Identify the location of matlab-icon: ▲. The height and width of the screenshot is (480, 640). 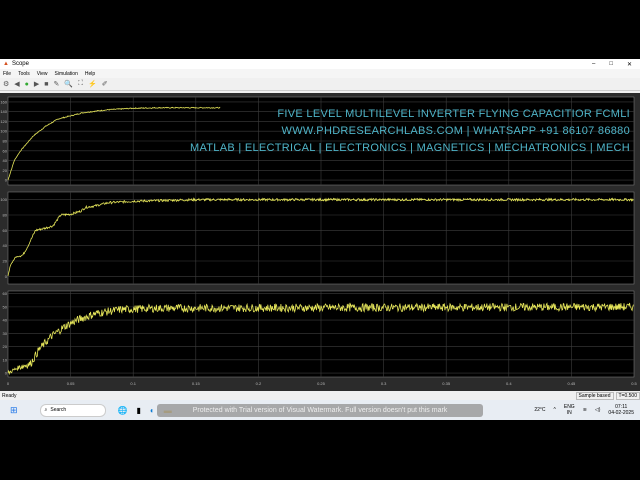
(6, 64).